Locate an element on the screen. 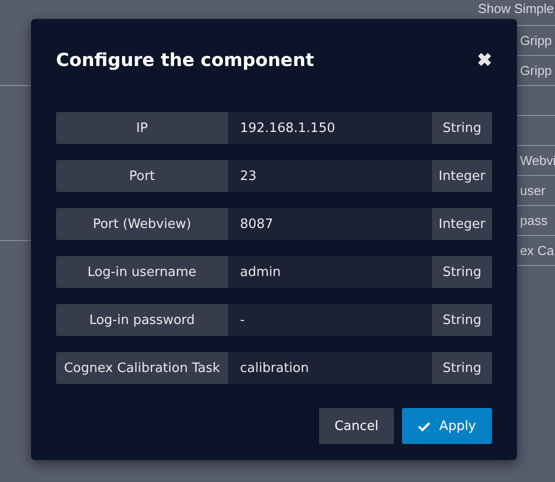  dialog-title: Configure the component is located at coordinates (185, 60).